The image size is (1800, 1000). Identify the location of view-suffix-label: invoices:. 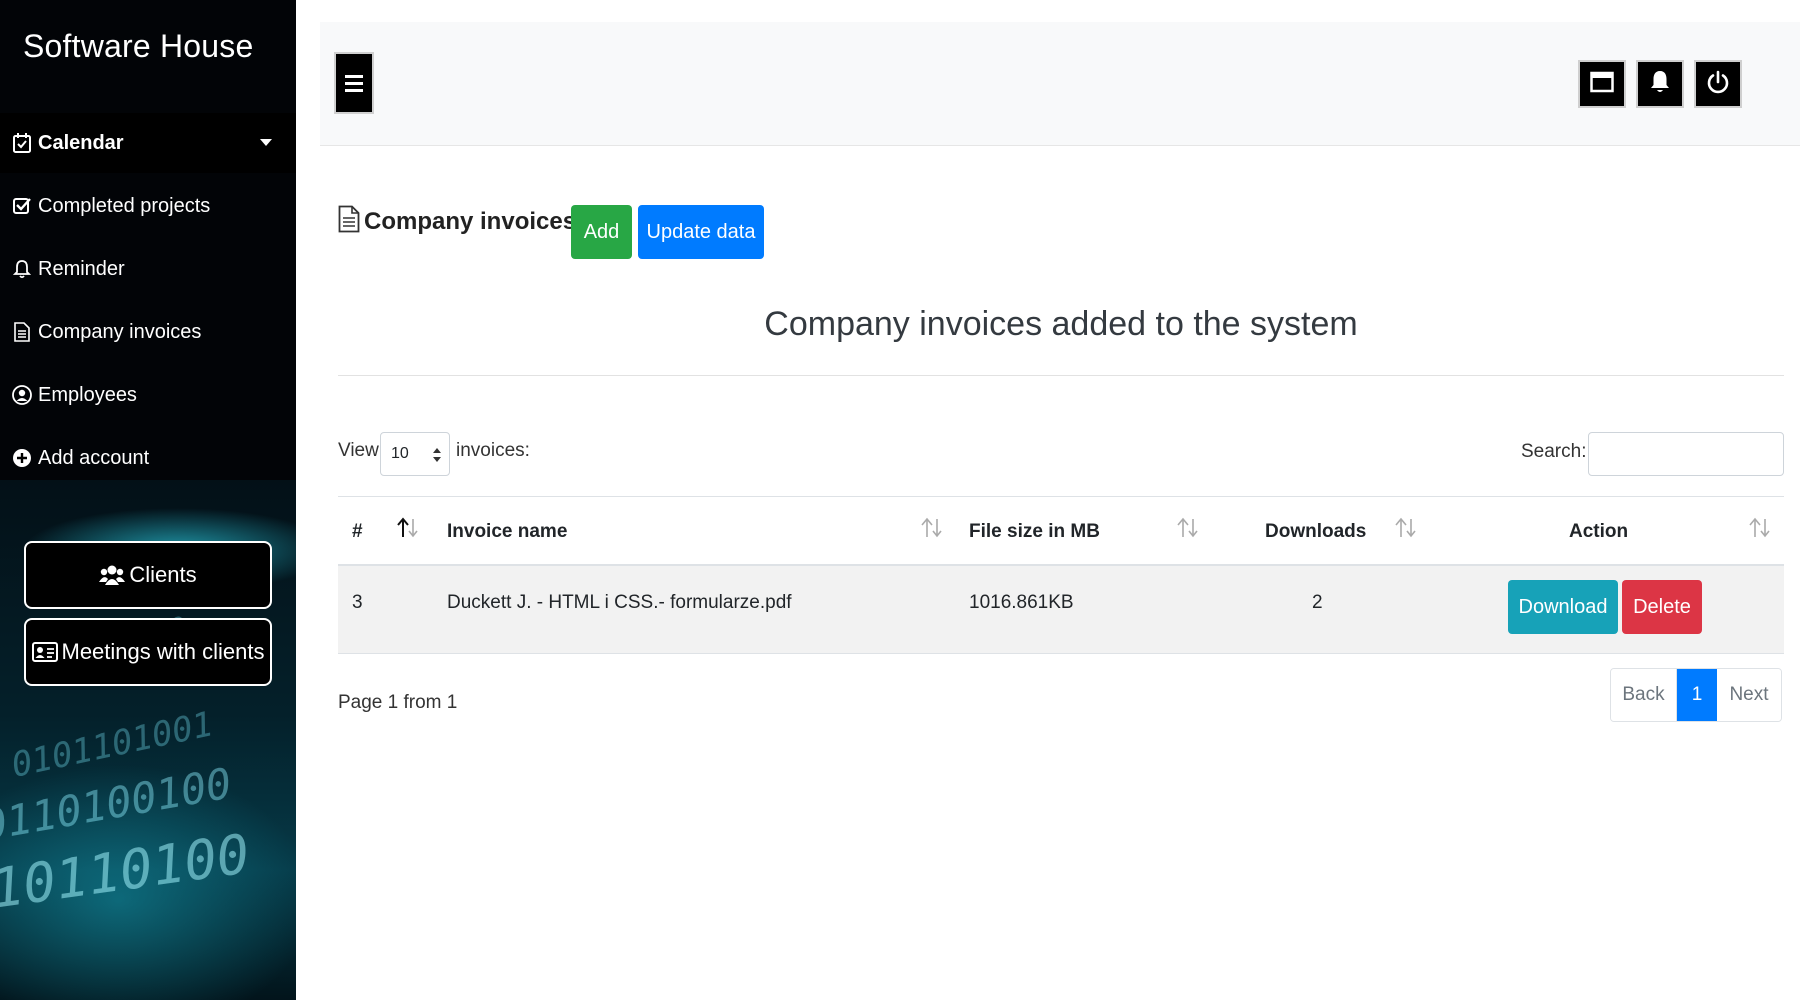
(493, 450).